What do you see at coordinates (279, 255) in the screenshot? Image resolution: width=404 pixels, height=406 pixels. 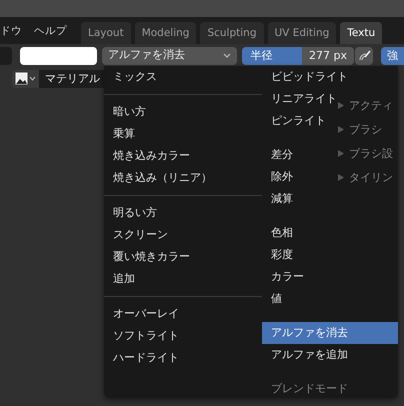 I see `menu-item: 彩度` at bounding box center [279, 255].